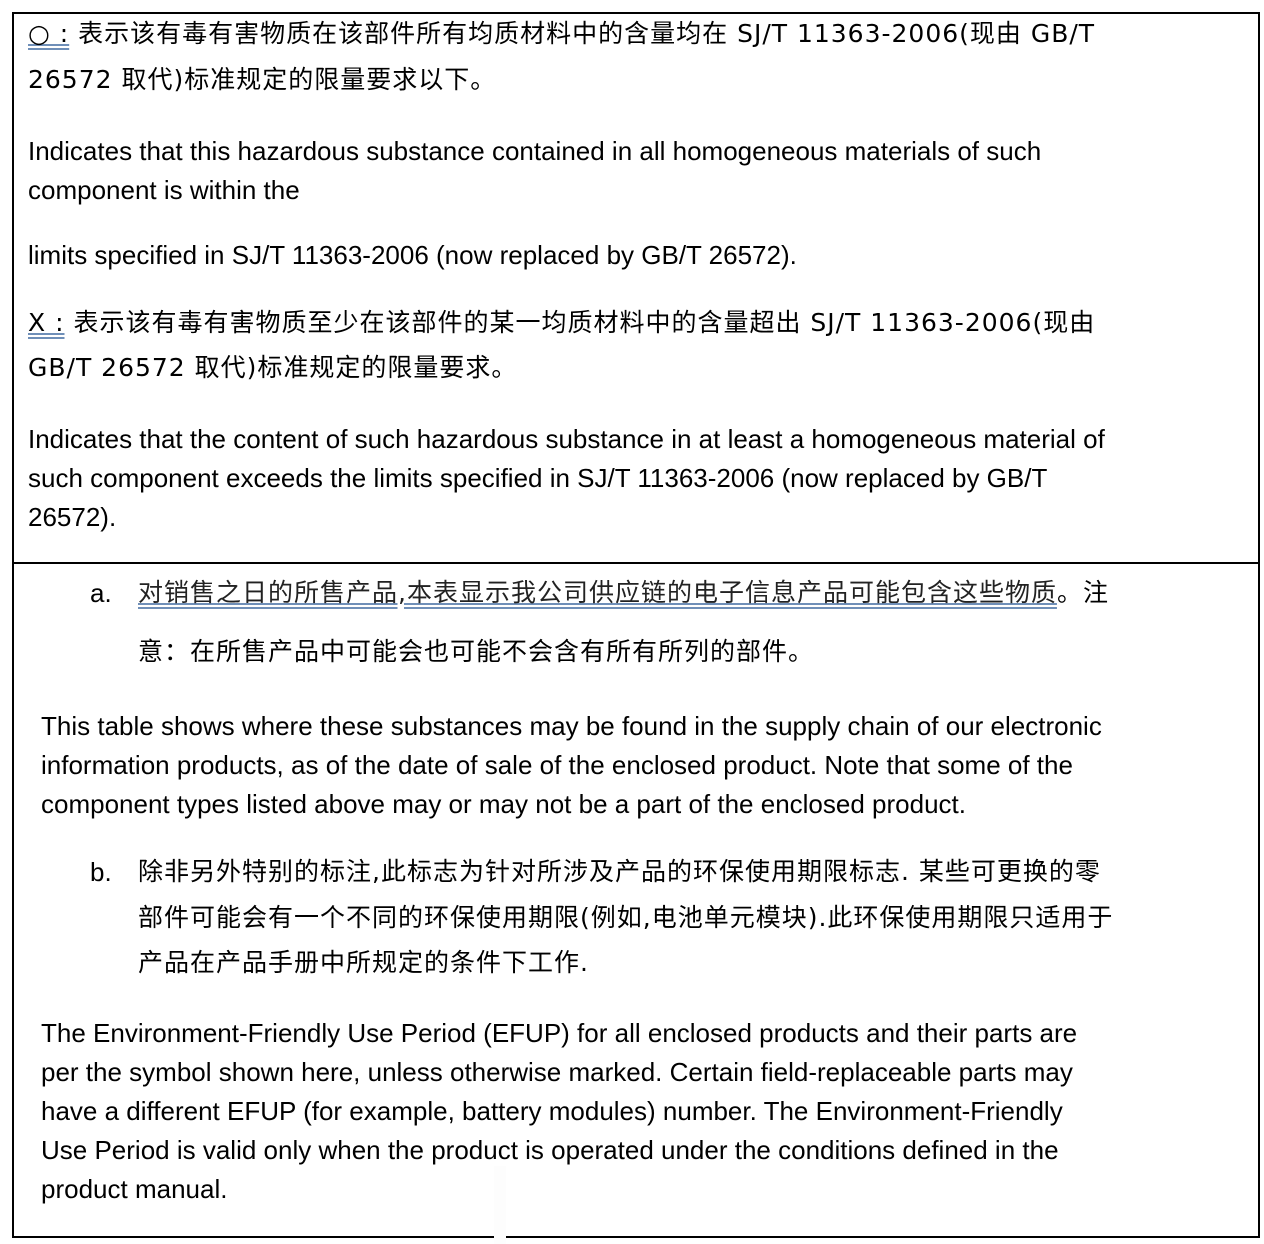  What do you see at coordinates (626, 917) in the screenshot?
I see `item-b-cn-line-2: 部件可能会有一个不同的环保使用期限(例如,电池单元模块).此环保使用期限只适用于` at bounding box center [626, 917].